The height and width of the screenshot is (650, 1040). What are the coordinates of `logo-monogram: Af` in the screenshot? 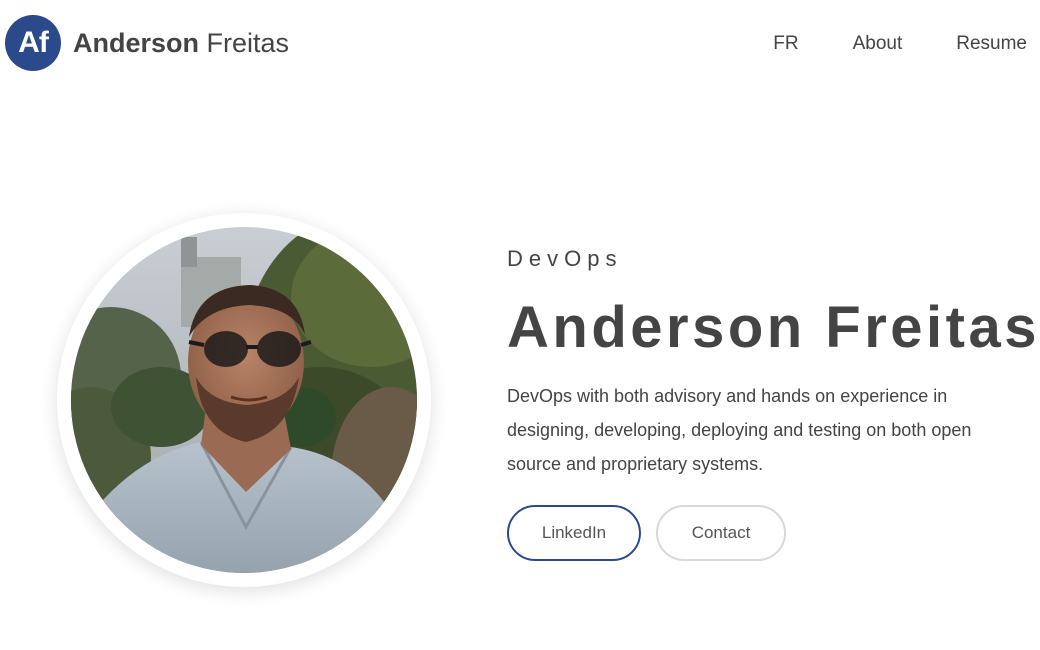 It's located at (33, 42).